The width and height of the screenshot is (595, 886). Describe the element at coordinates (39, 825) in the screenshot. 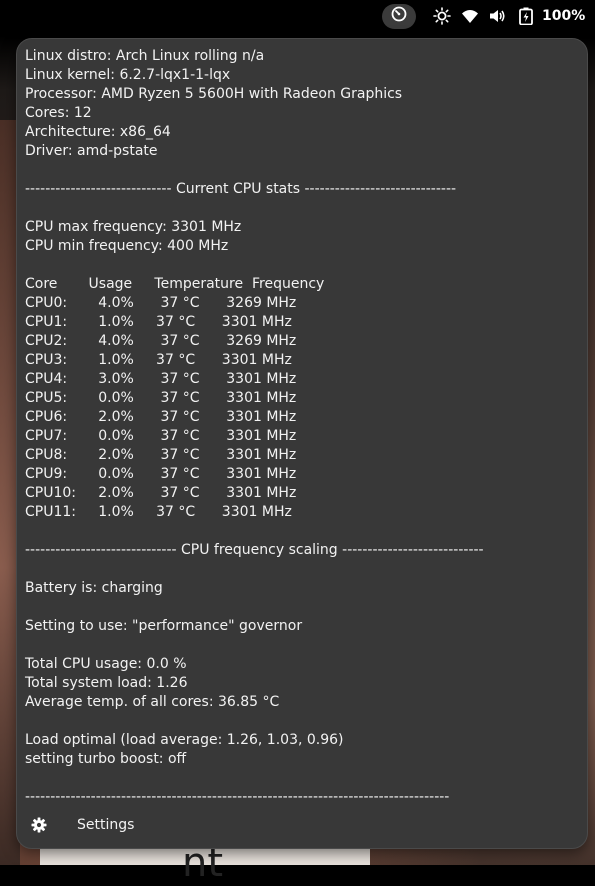

I see `gear-icon` at that location.